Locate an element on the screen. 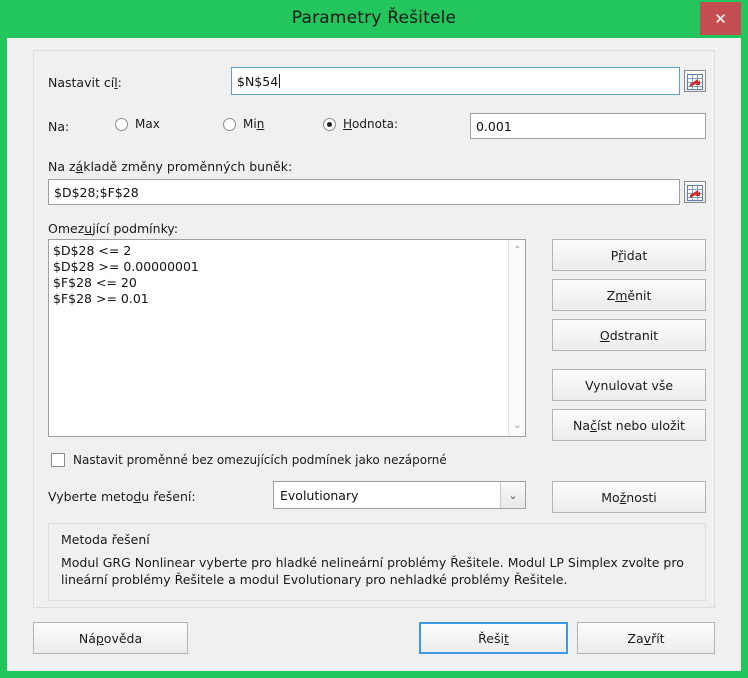  radio-value-indicator is located at coordinates (329, 124).